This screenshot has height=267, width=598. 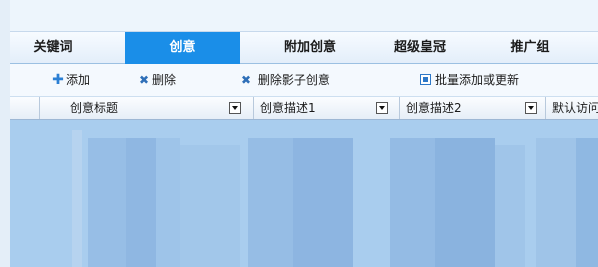 What do you see at coordinates (420, 48) in the screenshot?
I see `tab-super-crown: 超级皇冠` at bounding box center [420, 48].